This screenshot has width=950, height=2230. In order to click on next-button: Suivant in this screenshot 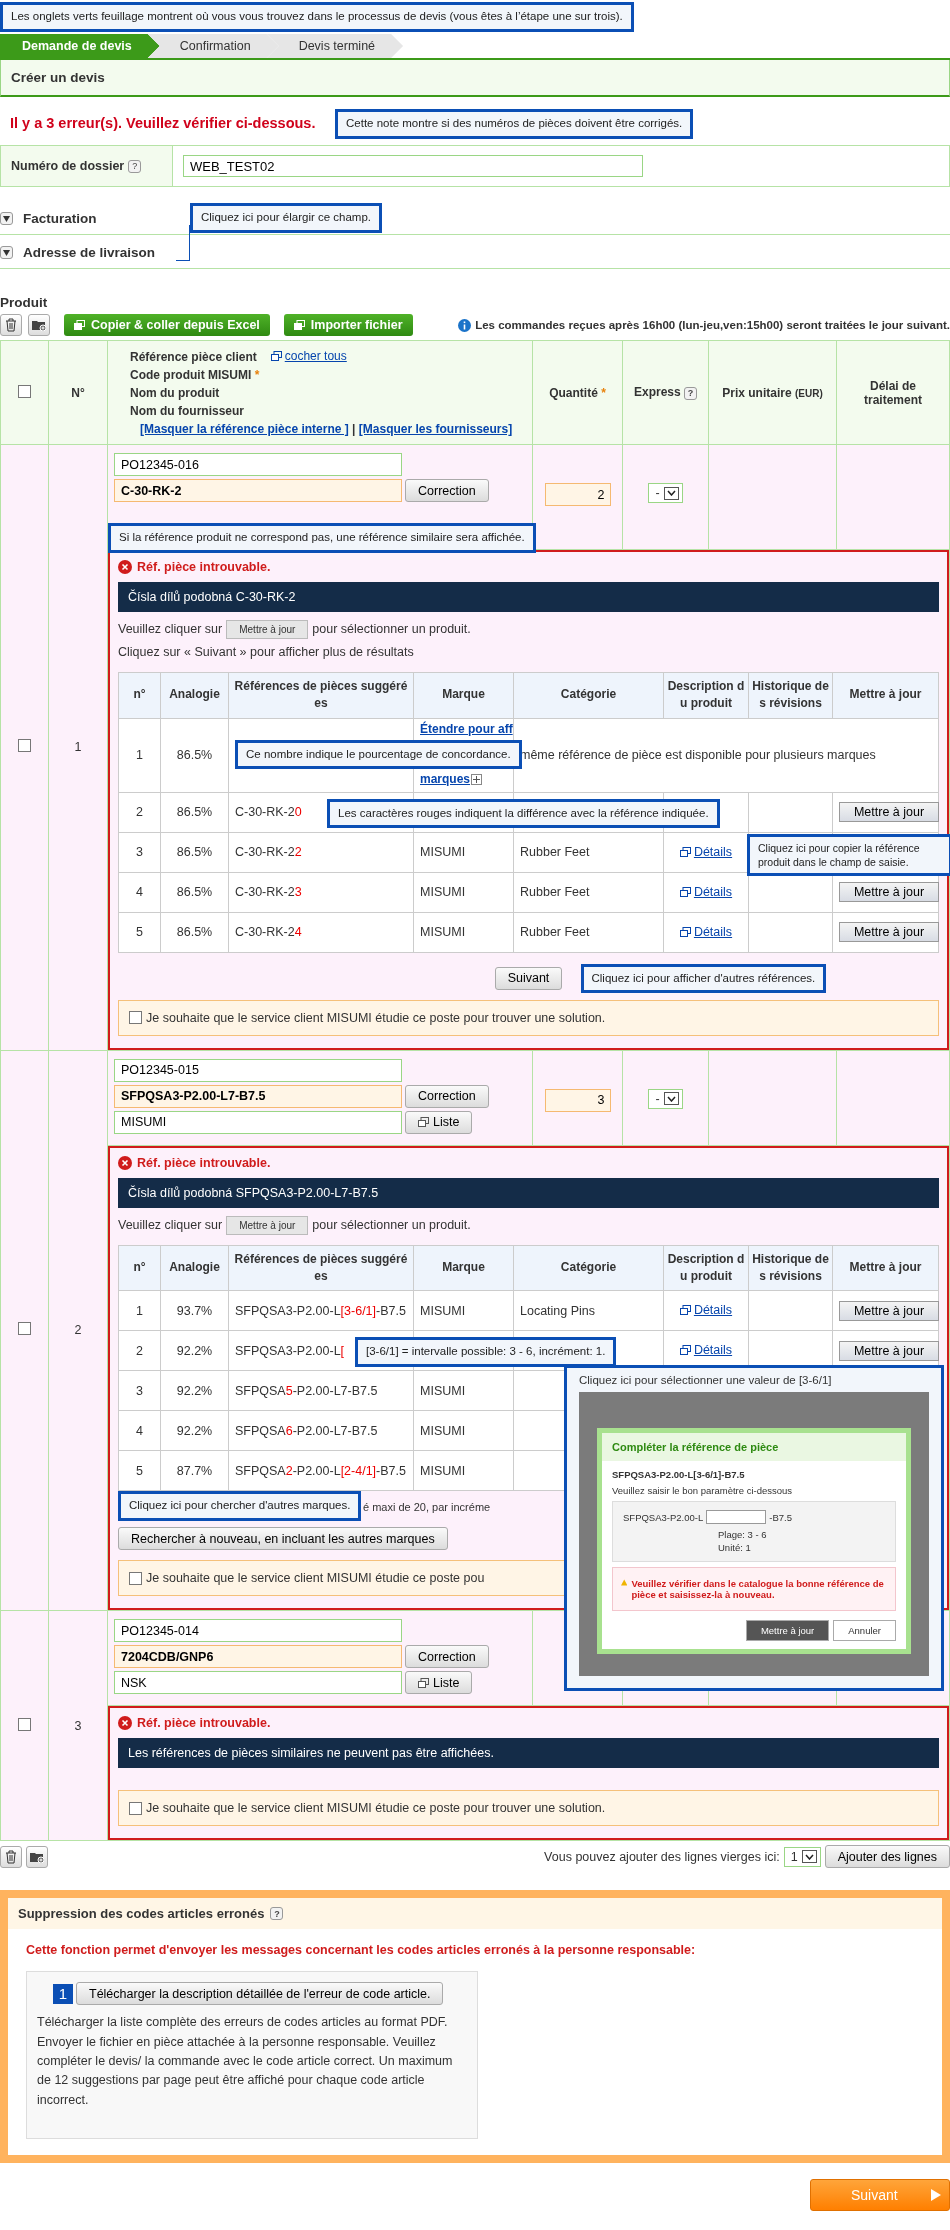, I will do `click(528, 978)`.